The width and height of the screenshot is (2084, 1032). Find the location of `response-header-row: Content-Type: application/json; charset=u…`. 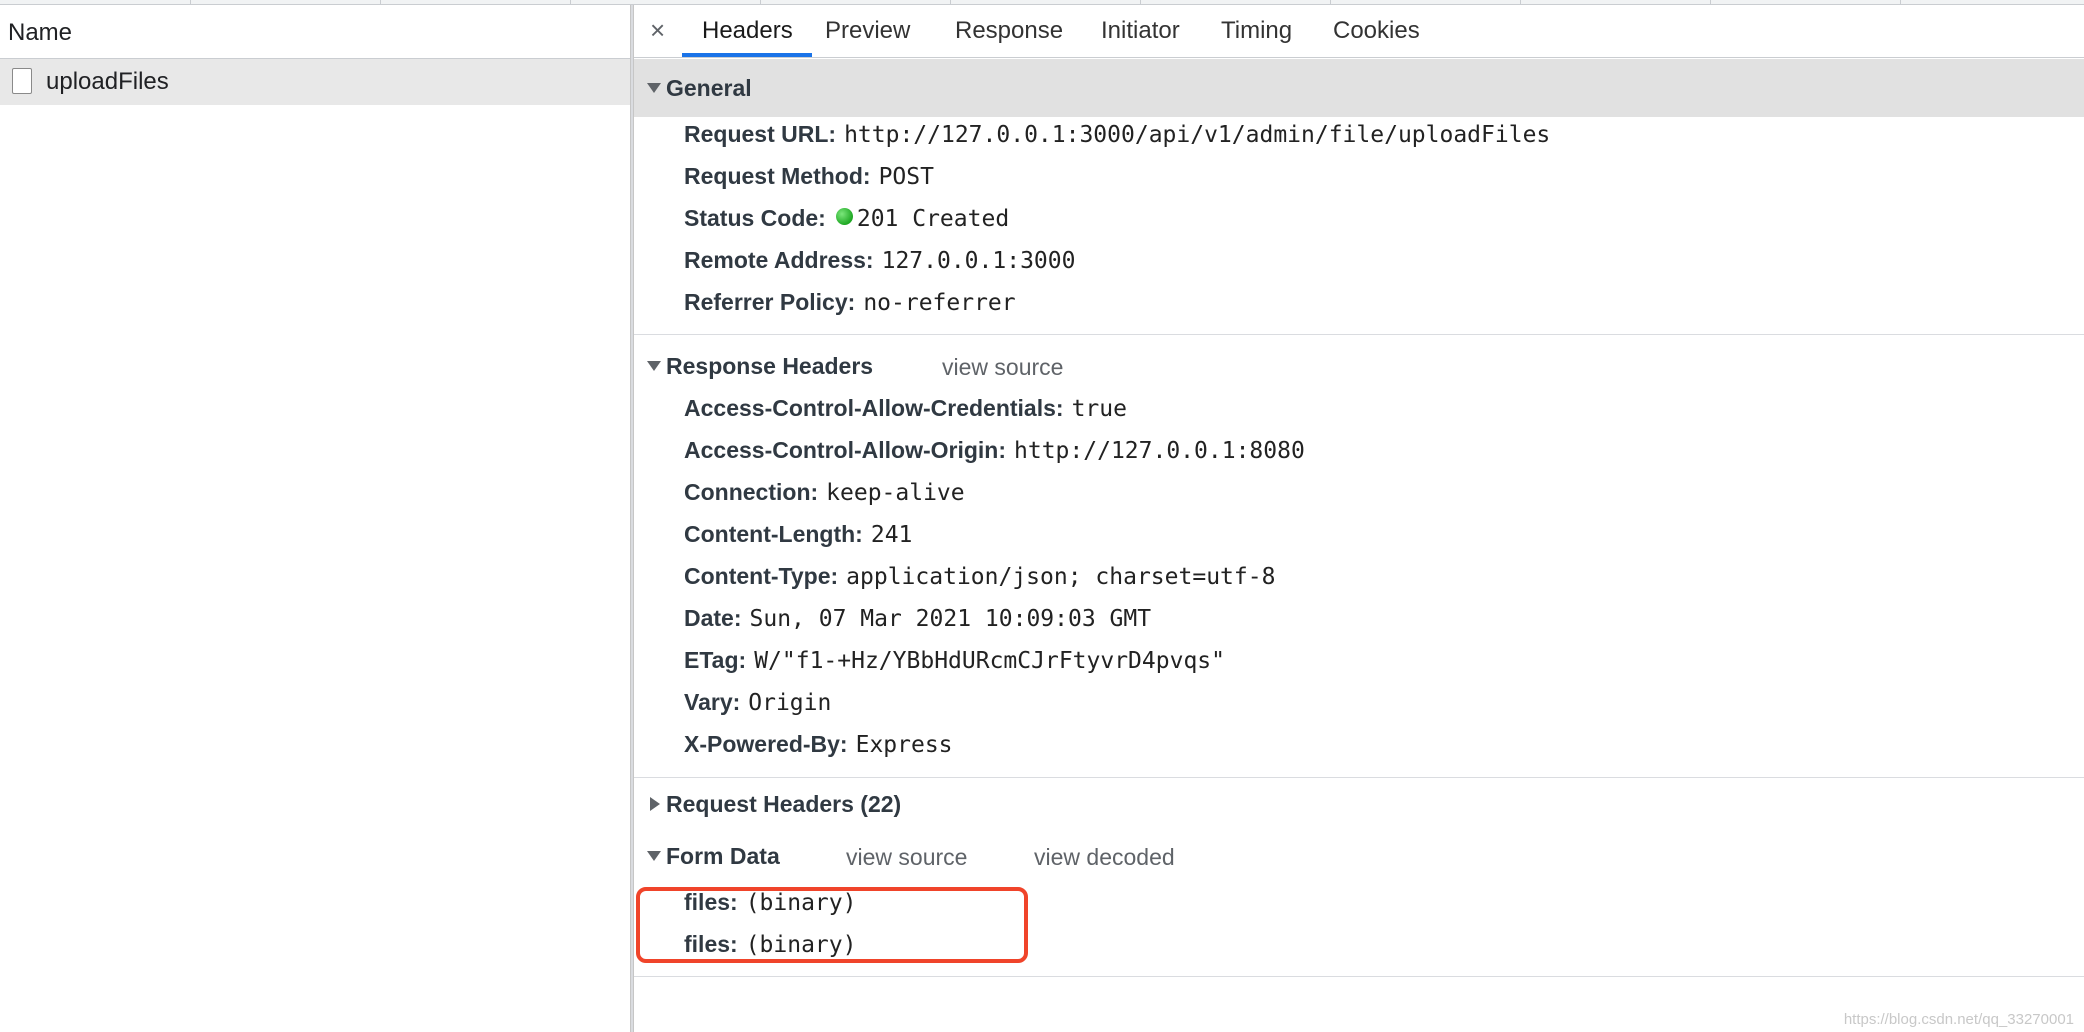

response-header-row: Content-Type: application/json; charset=u… is located at coordinates (979, 579).